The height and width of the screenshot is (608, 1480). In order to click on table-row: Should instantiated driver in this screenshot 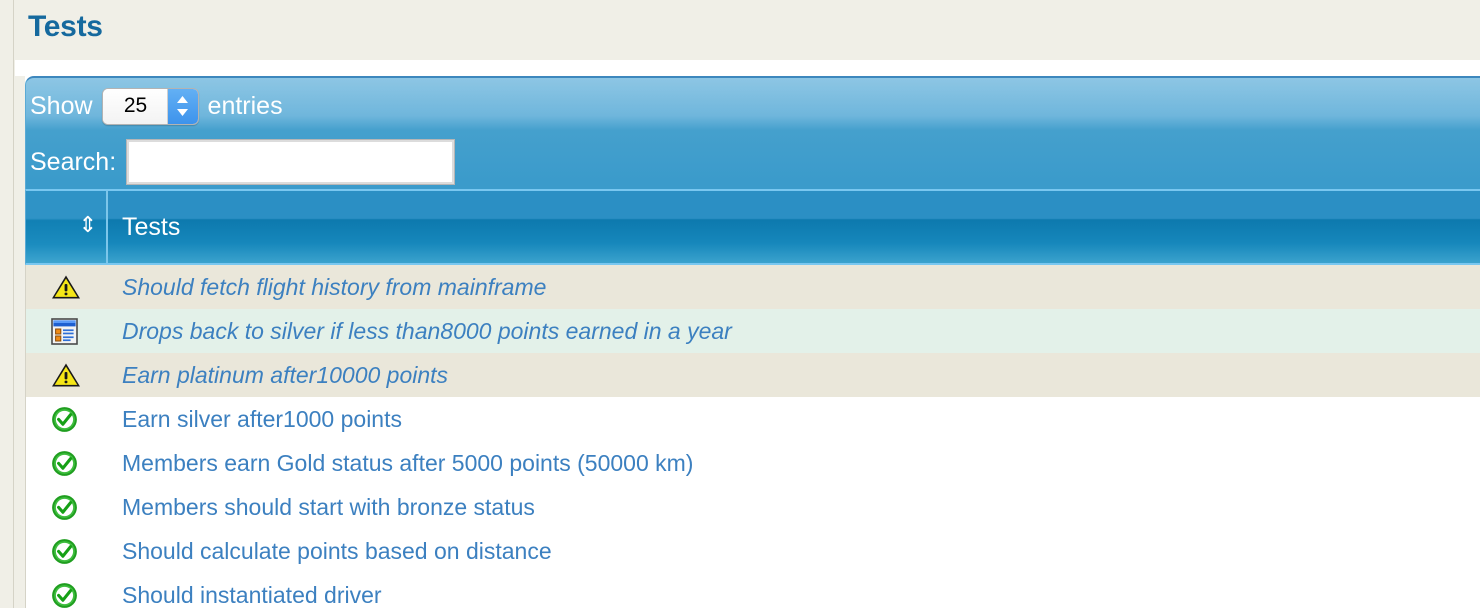, I will do `click(752, 590)`.